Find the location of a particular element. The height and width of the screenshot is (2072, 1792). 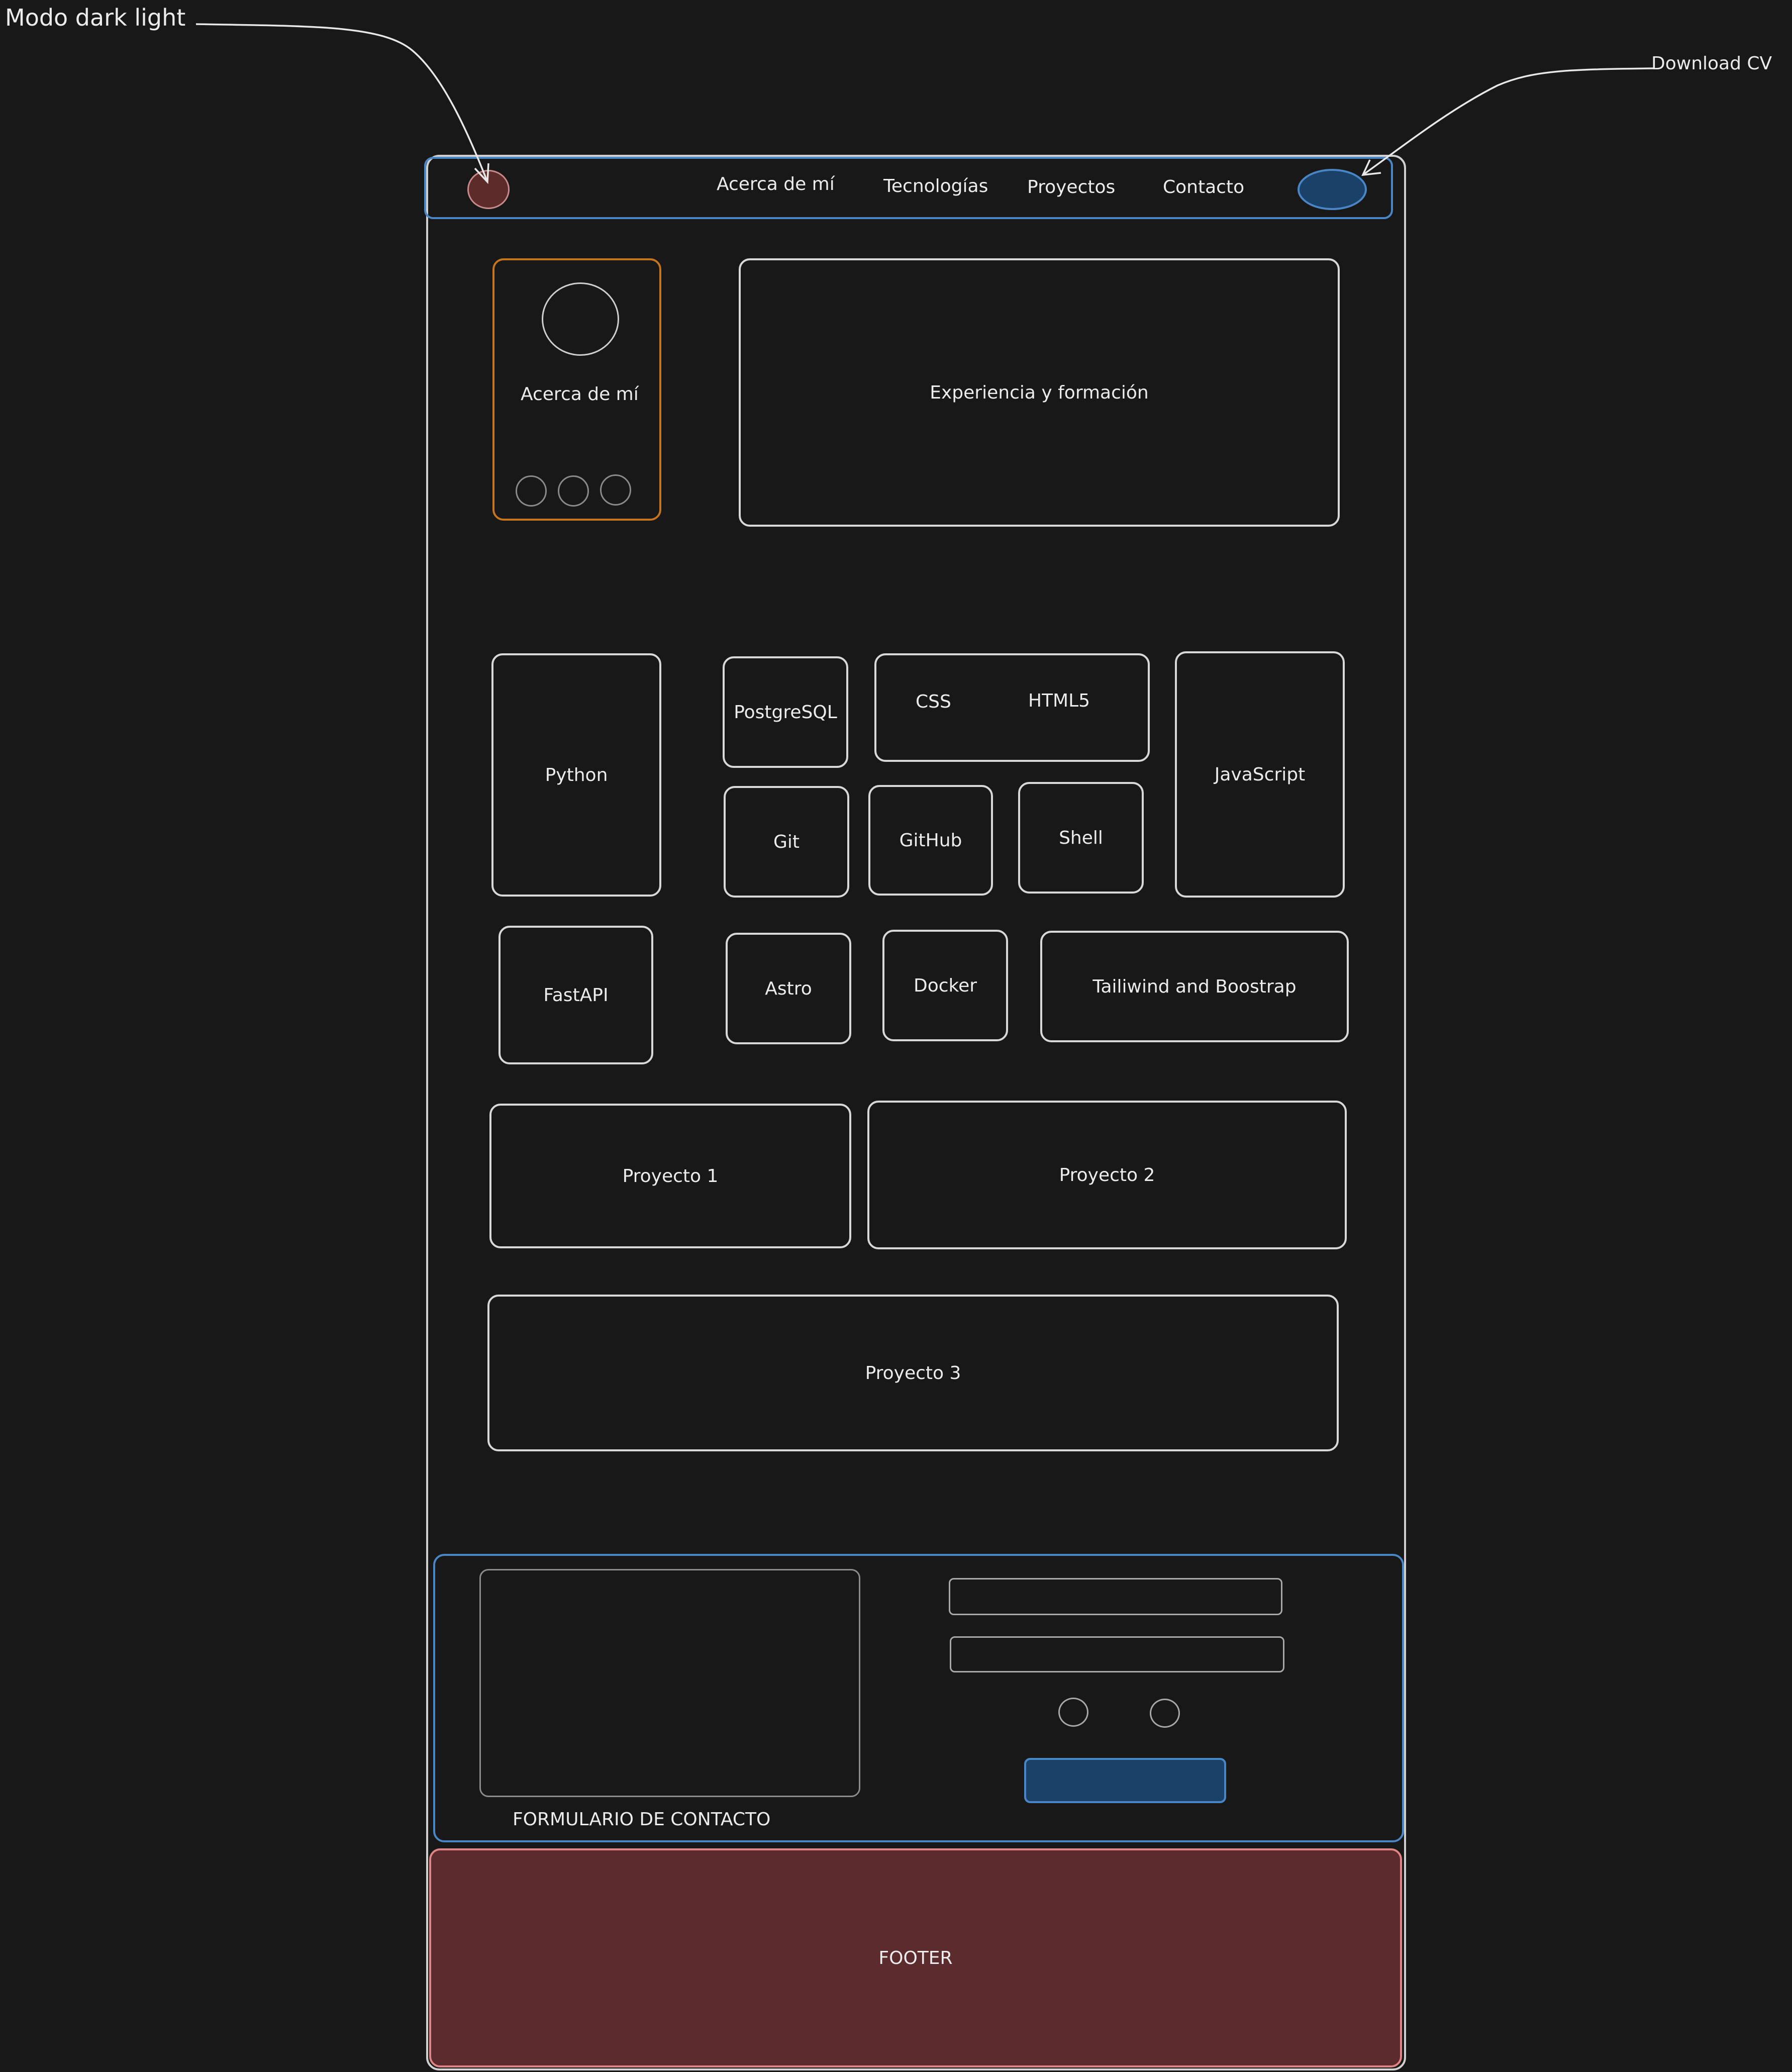

annotation-arrows is located at coordinates (924, 103).